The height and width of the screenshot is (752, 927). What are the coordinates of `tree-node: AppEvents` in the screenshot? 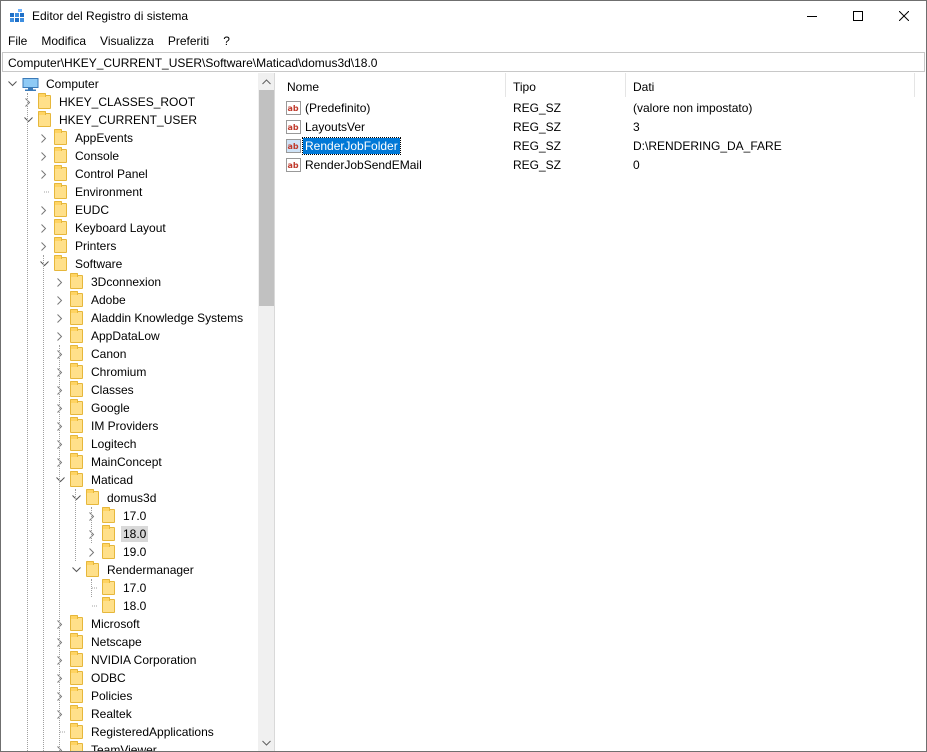 It's located at (86, 138).